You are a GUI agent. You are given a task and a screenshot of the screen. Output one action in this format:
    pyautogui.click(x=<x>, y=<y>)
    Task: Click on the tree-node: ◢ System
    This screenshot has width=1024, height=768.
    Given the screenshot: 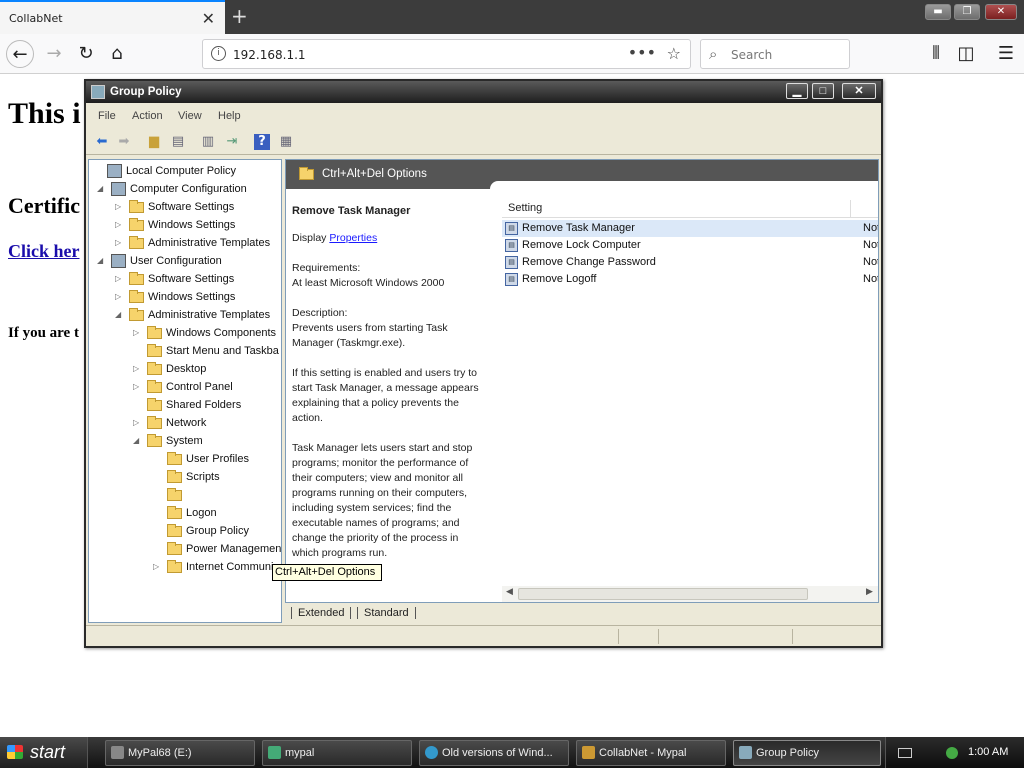 What is the action you would take?
    pyautogui.click(x=168, y=441)
    